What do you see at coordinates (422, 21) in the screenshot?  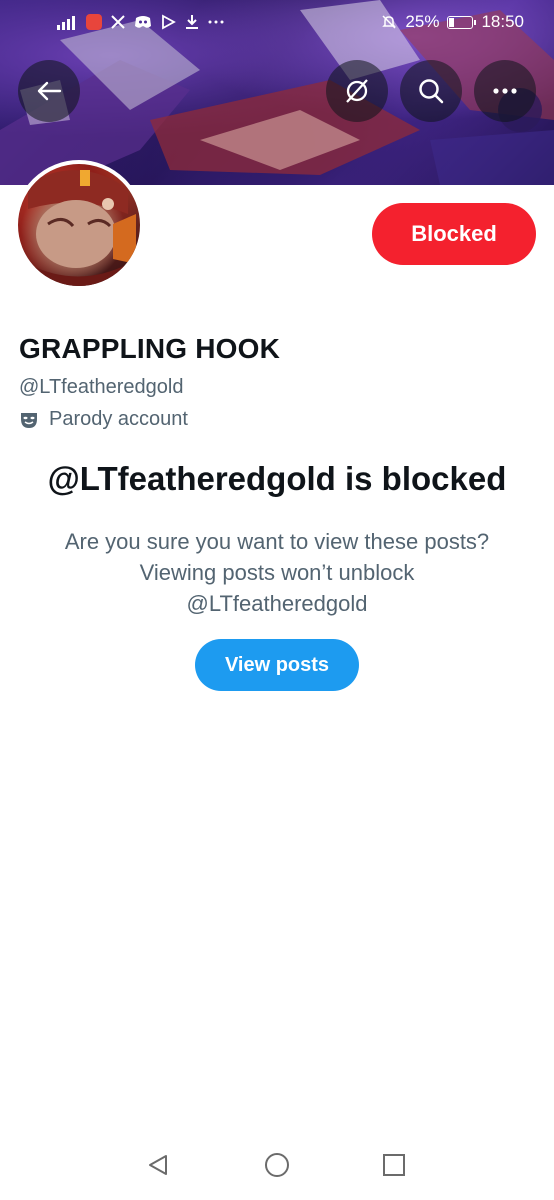 I see `battery-percent: 25%` at bounding box center [422, 21].